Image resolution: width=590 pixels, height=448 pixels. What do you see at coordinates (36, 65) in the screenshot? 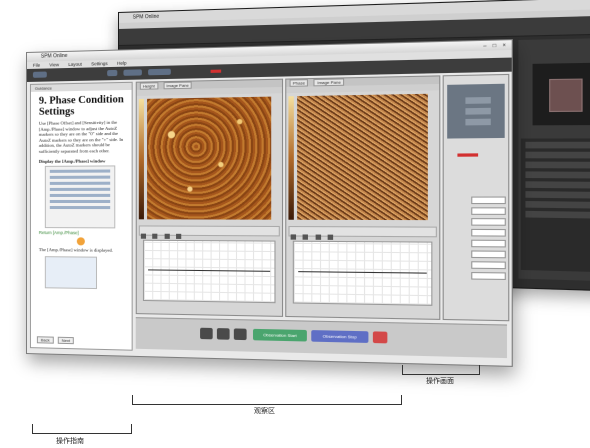
I see `menu-file: File` at bounding box center [36, 65].